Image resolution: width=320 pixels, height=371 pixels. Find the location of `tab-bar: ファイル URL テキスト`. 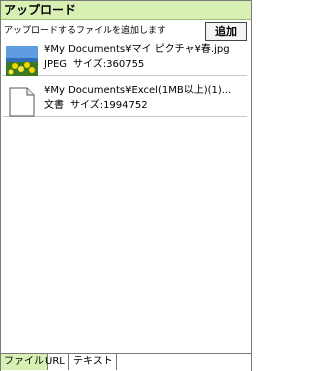

tab-bar: ファイル URL テキスト is located at coordinates (126, 362).